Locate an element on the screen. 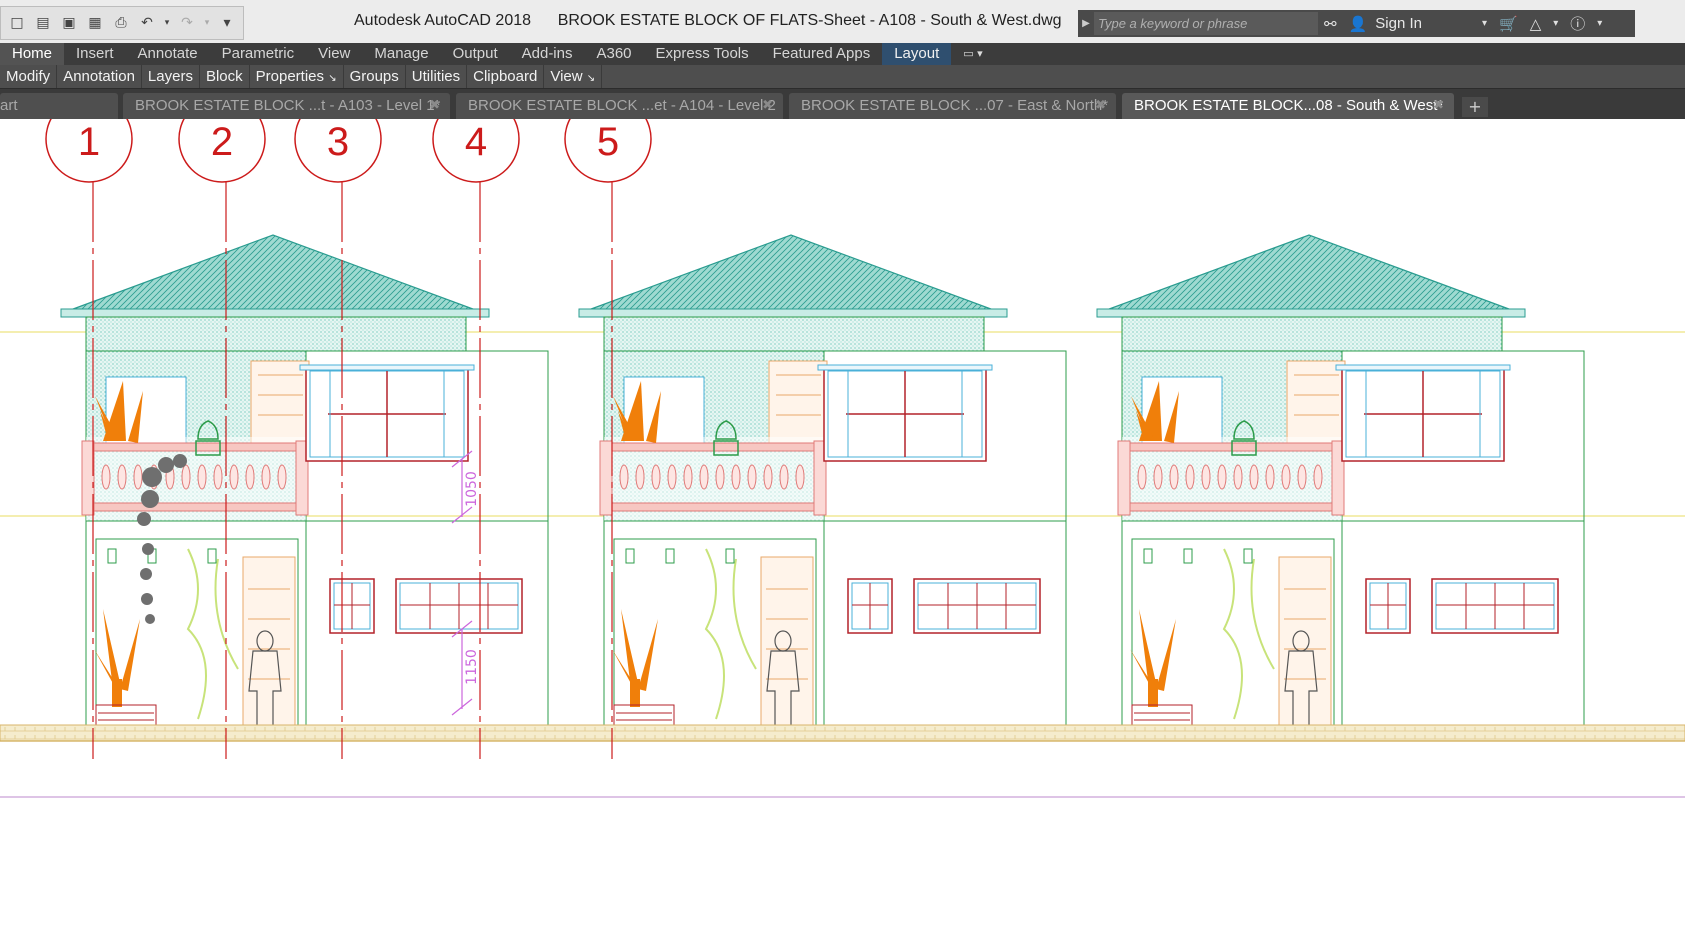 This screenshot has width=1685, height=933. grid-label-3: 3 is located at coordinates (338, 142).